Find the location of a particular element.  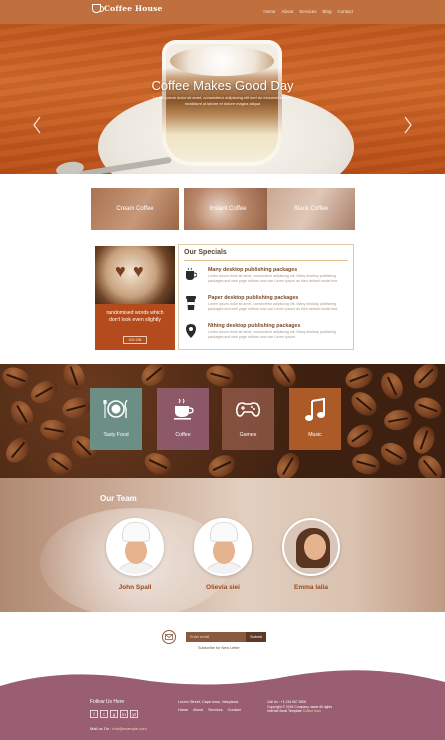

chevron-right-icon is located at coordinates (408, 125).